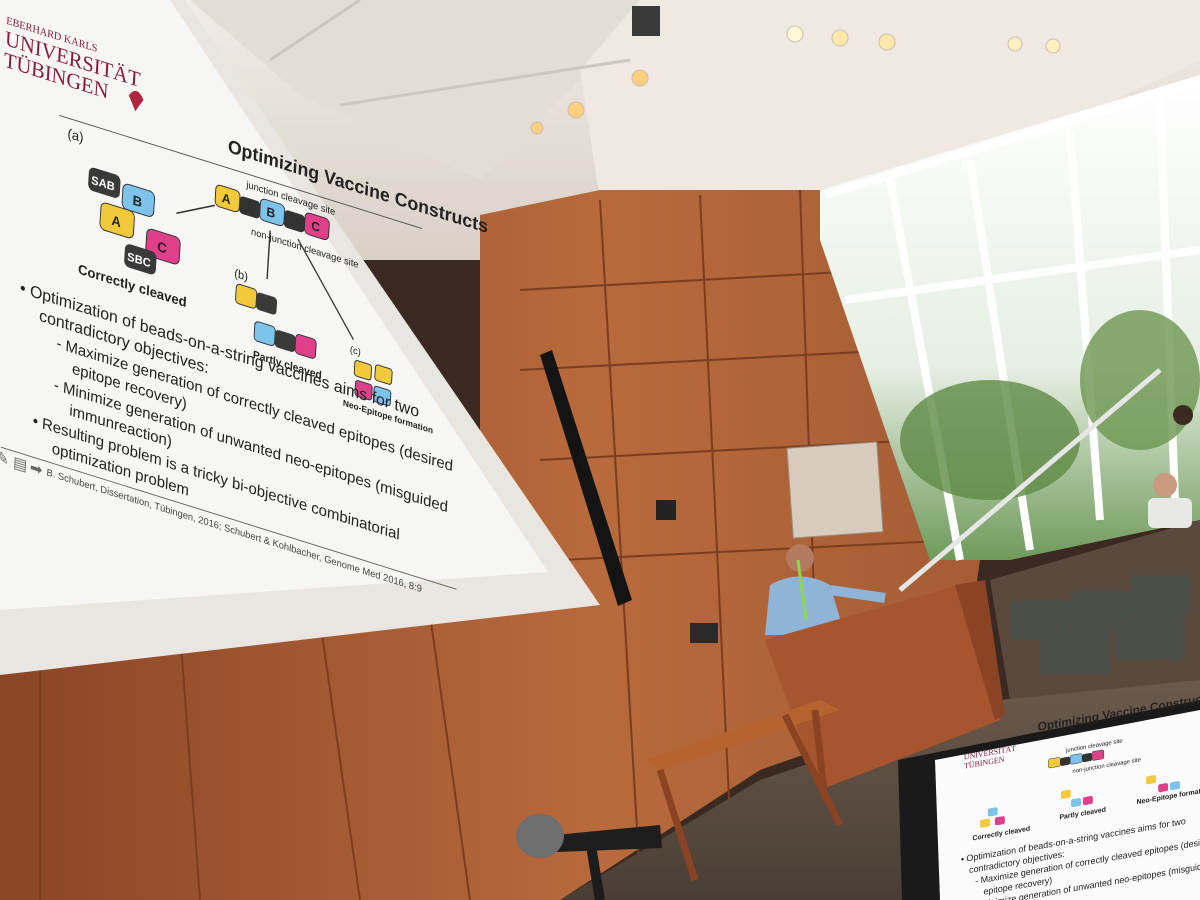  Describe the element at coordinates (704, 633) in the screenshot. I see `wall-socket` at that location.